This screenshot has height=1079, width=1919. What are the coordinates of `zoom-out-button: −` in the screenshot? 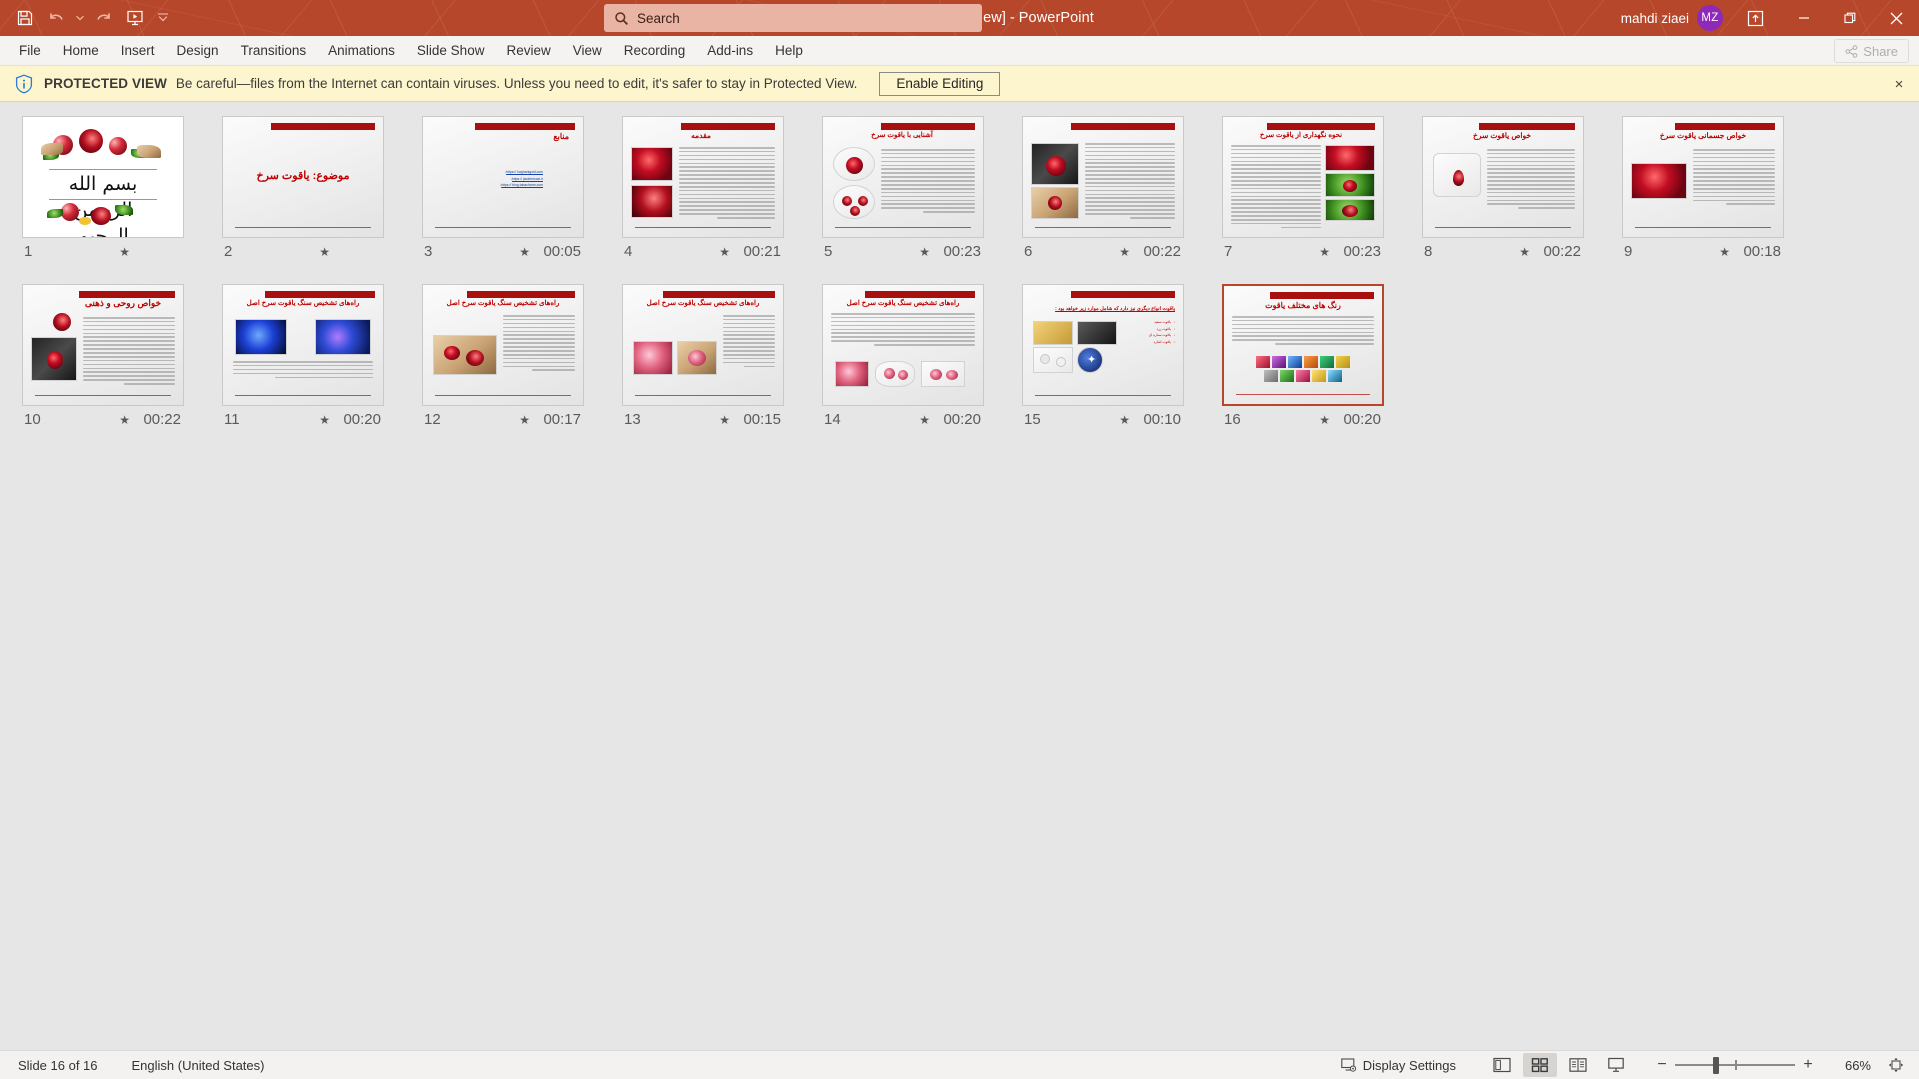 It's located at (1662, 1065).